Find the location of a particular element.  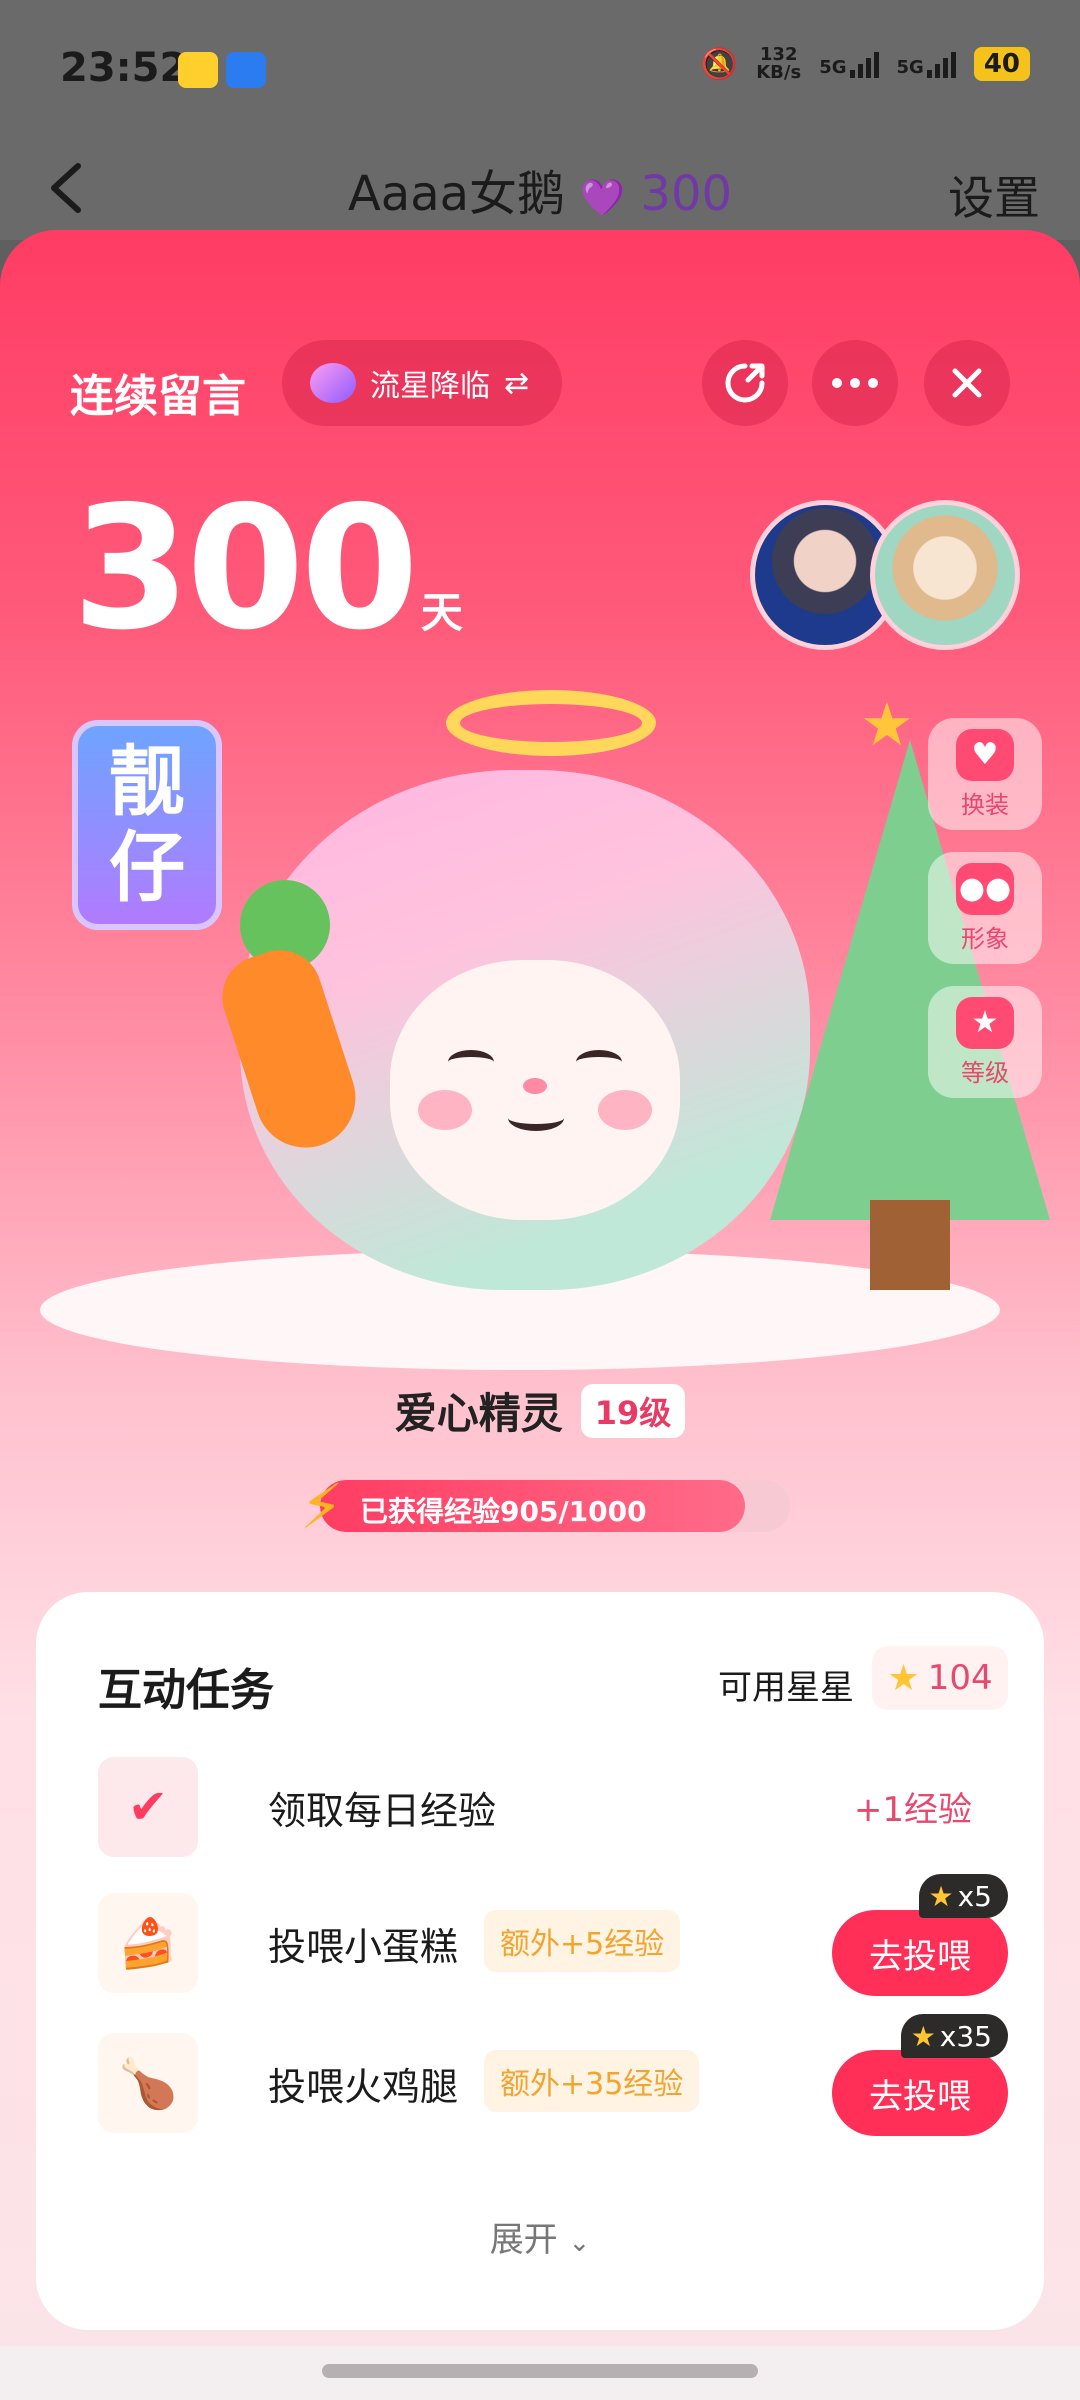

cost-tag: ★ x35 is located at coordinates (954, 2036).